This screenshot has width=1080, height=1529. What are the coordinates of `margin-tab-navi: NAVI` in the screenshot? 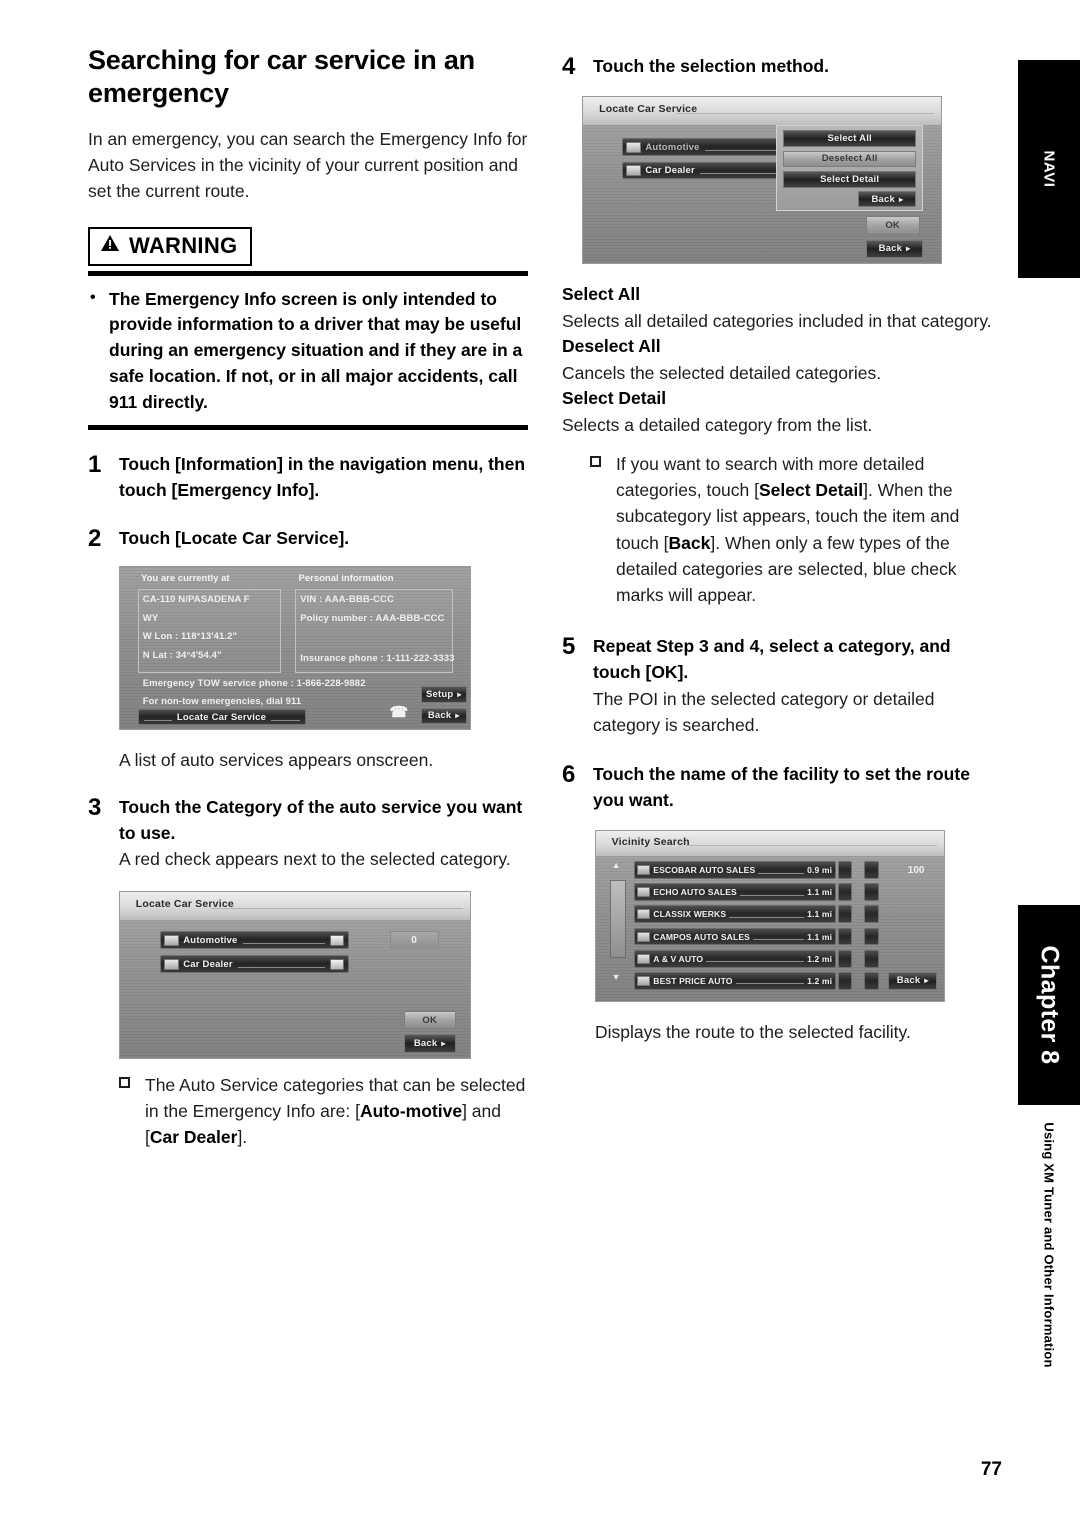 It's located at (1049, 169).